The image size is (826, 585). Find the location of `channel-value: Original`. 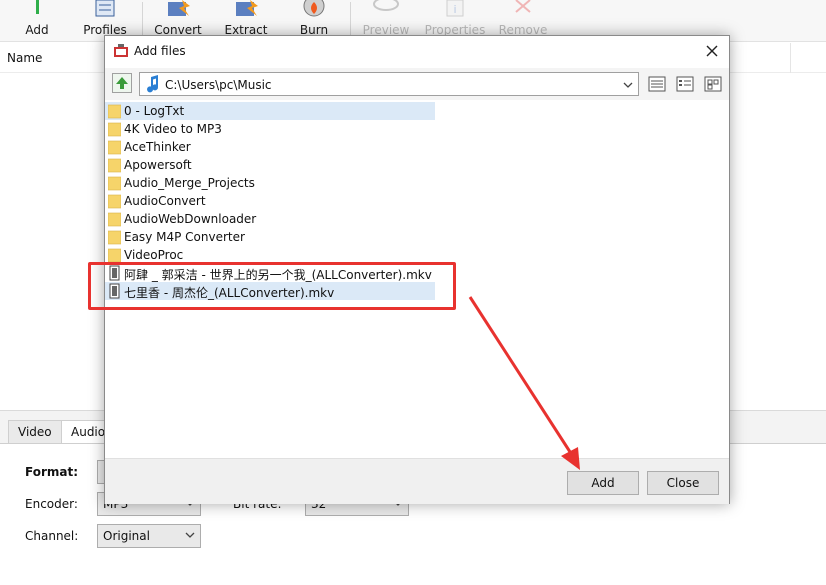

channel-value: Original is located at coordinates (126, 536).